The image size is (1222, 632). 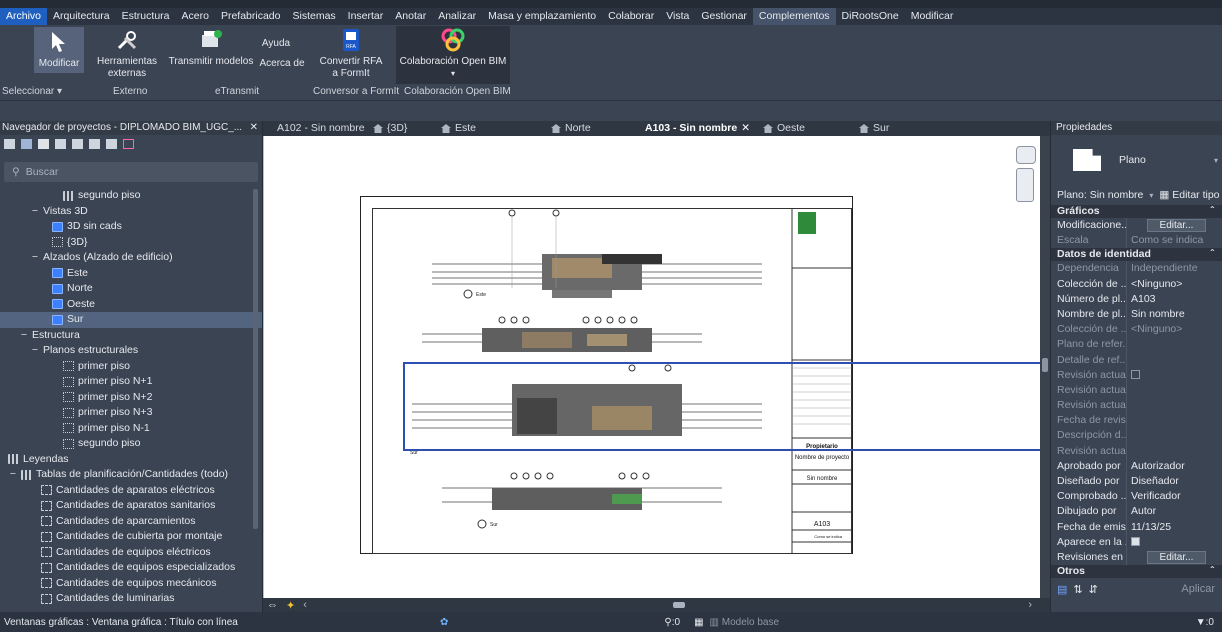 I want to click on menu-tab-4: Prefabricado, so click(x=251, y=16).